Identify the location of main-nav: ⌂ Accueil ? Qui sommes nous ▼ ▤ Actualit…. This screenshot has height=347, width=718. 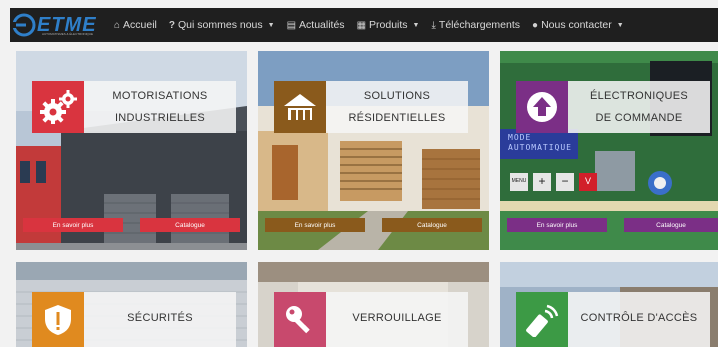
(375, 25).